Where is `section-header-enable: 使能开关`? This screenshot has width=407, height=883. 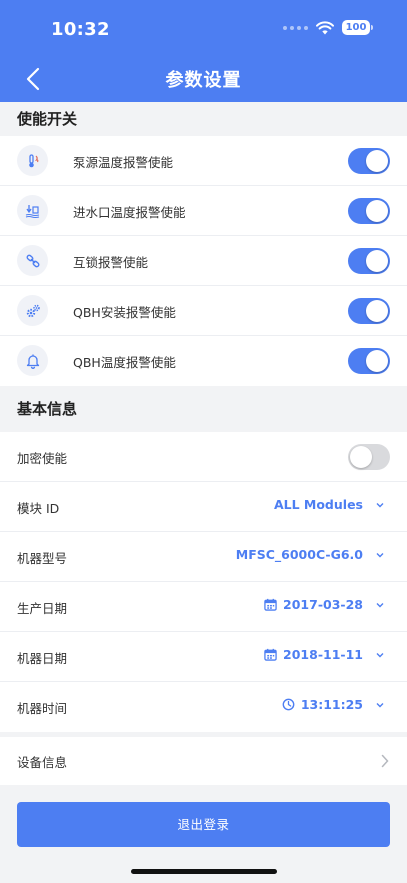 section-header-enable: 使能开关 is located at coordinates (203, 119).